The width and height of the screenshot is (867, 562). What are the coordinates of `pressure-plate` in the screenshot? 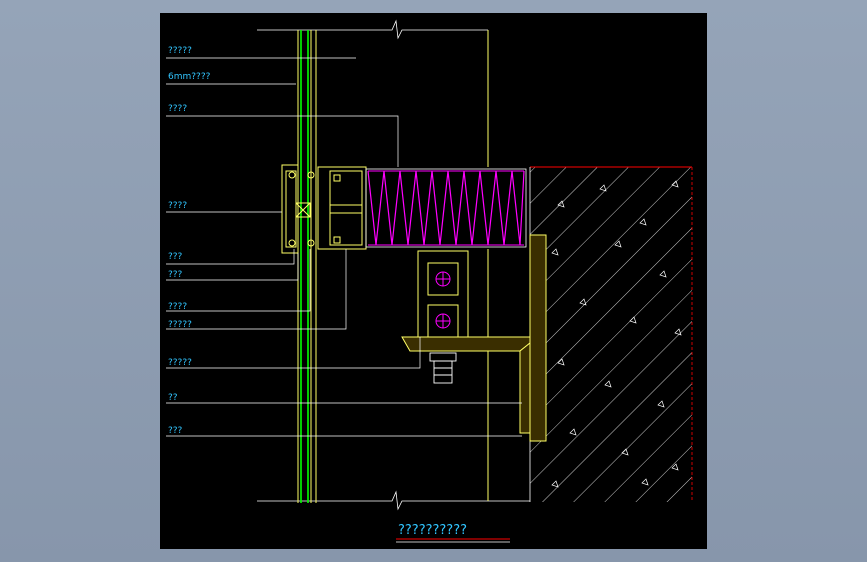 It's located at (298, 209).